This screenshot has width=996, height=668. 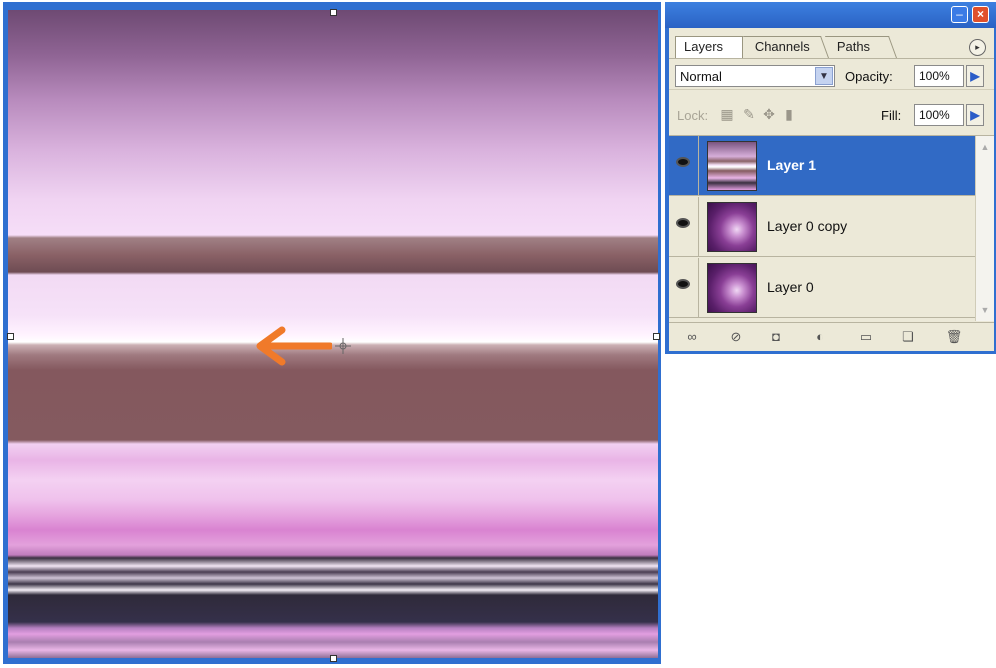 I want to click on layer-name: Layer 1, so click(x=792, y=165).